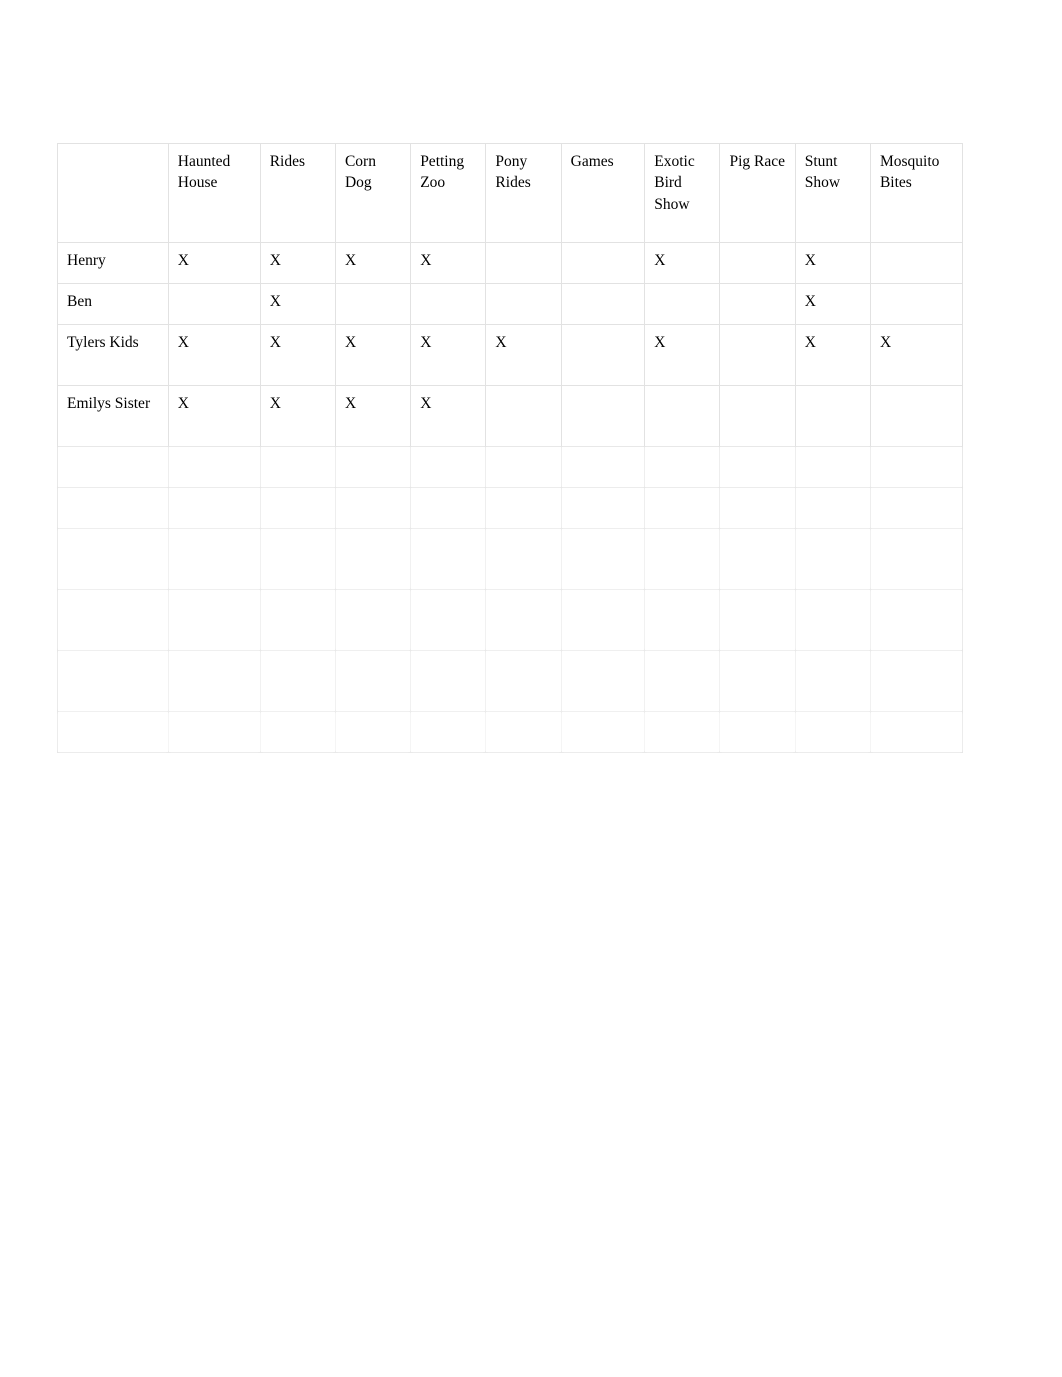 Image resolution: width=1062 pixels, height=1377 pixels. Describe the element at coordinates (214, 355) in the screenshot. I see `cell-tylers-kids-haunted-house: X` at that location.